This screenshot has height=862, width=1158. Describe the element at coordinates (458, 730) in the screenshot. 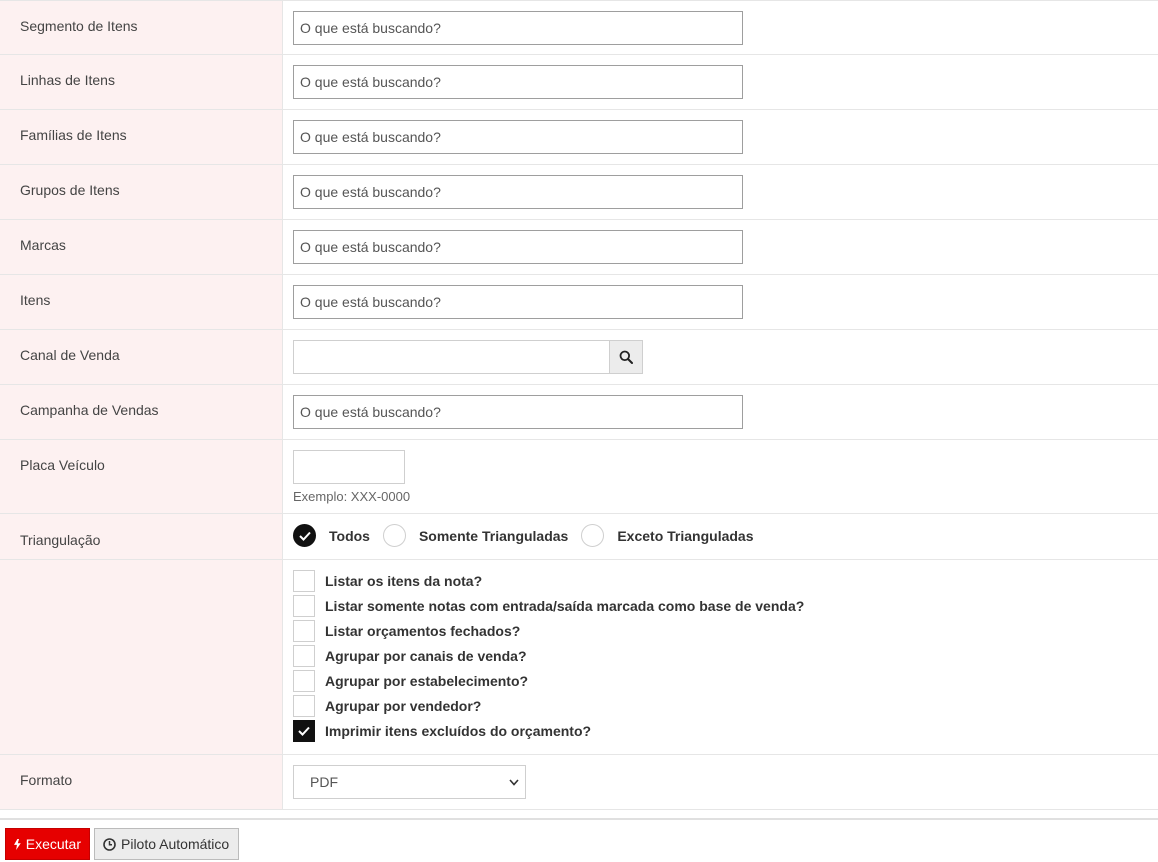

I see `option-label: Imprimir itens excluídos do orçamento?` at that location.